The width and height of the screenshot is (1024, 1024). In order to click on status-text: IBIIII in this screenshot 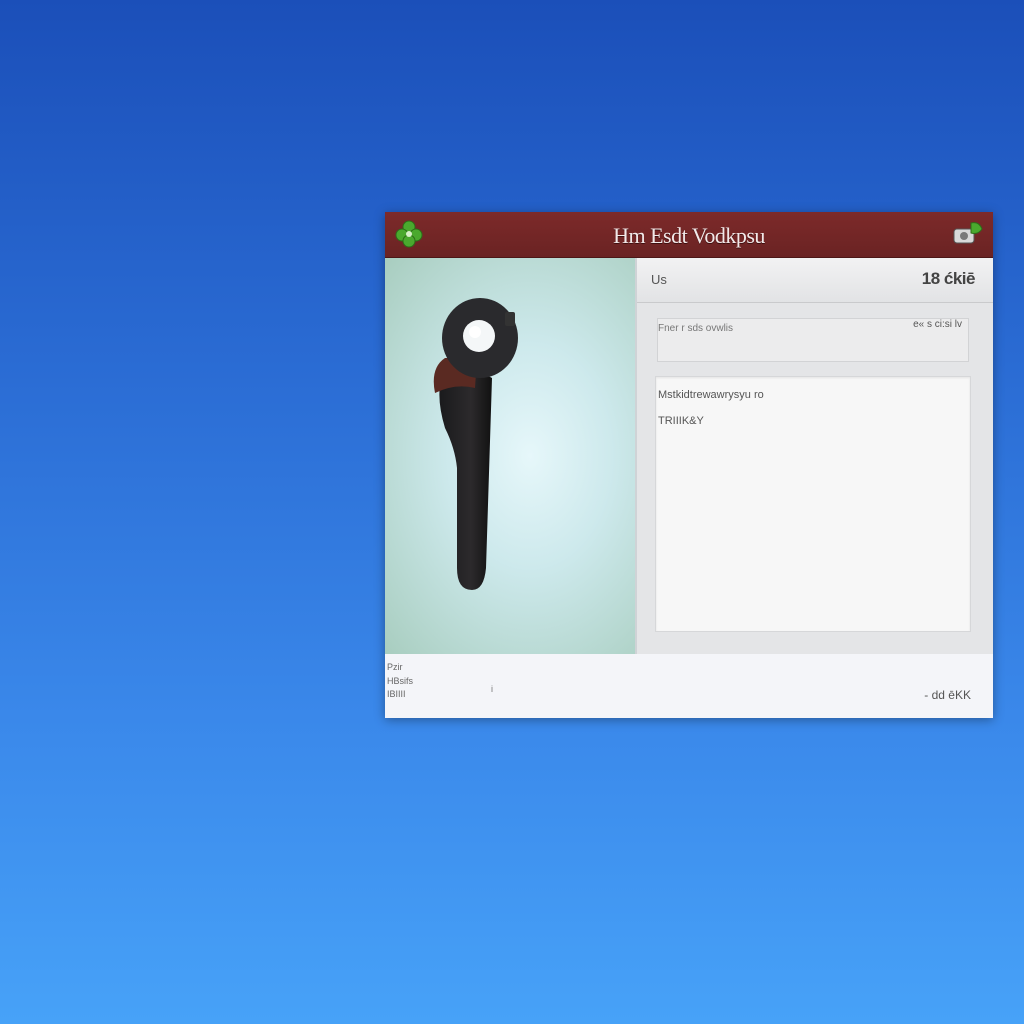, I will do `click(396, 694)`.